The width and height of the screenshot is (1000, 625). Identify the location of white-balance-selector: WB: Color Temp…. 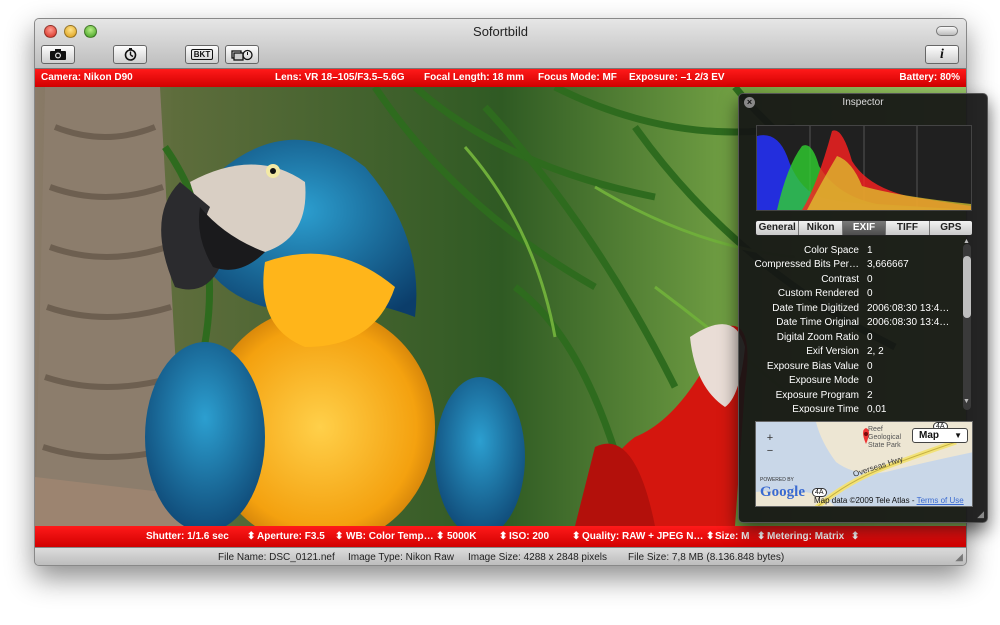
(390, 536).